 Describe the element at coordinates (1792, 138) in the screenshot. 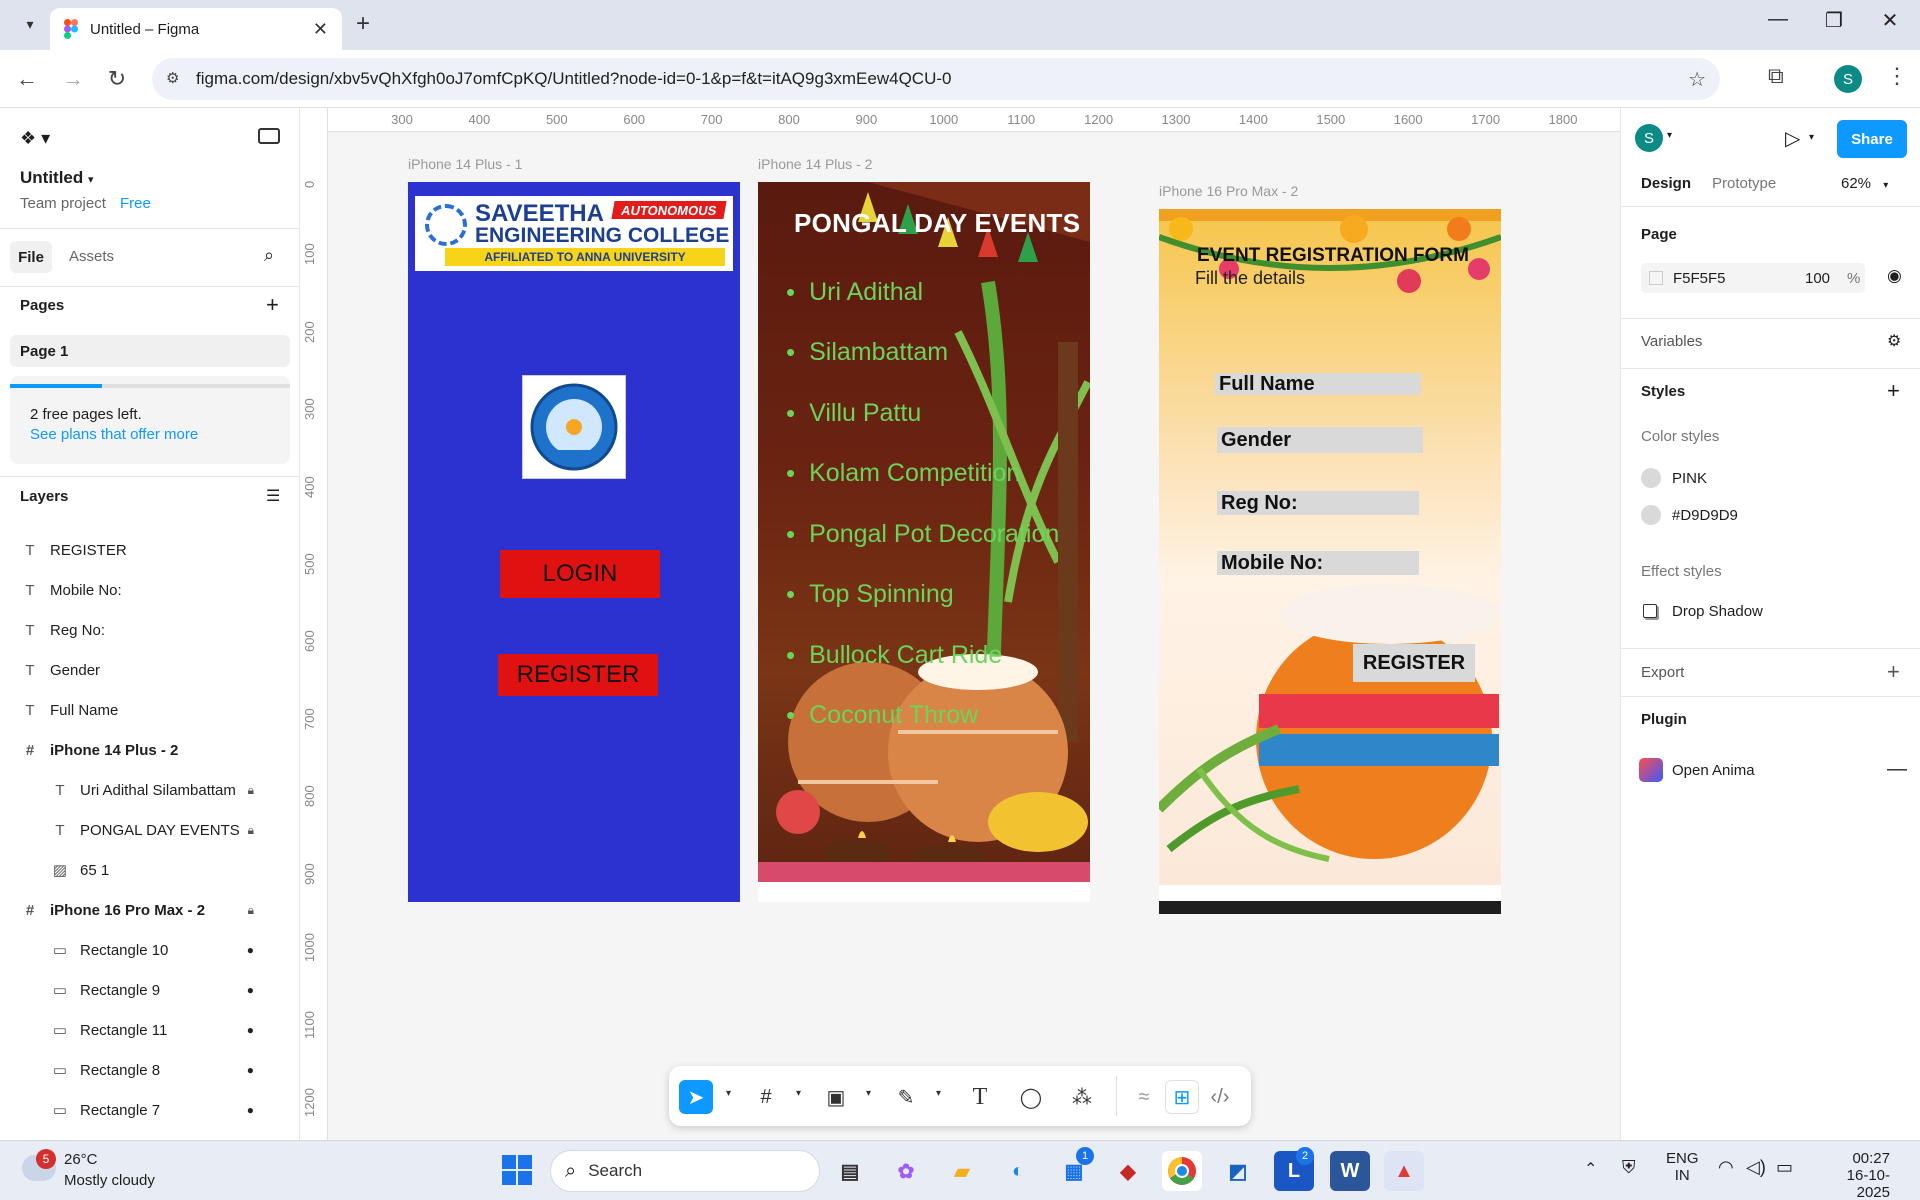

I see `present-play-icon: ▷` at that location.